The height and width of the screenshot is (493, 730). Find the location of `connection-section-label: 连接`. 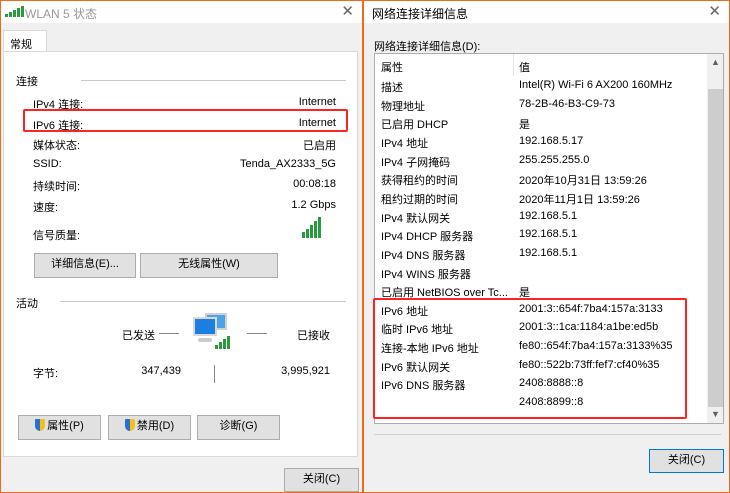

connection-section-label: 连接 is located at coordinates (27, 82).